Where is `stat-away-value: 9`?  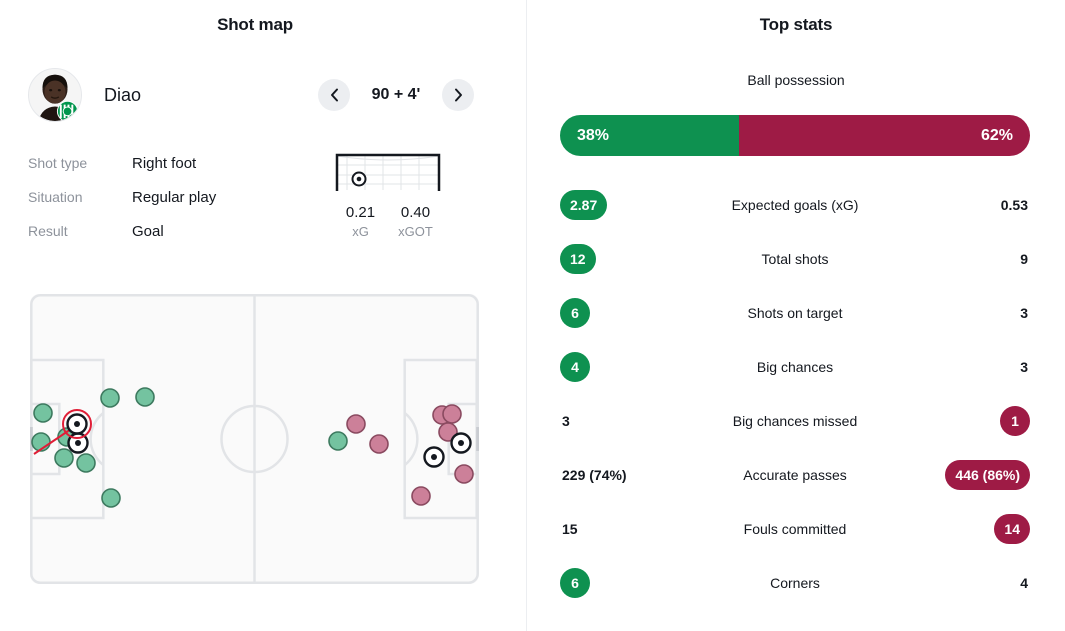
stat-away-value: 9 is located at coordinates (960, 259).